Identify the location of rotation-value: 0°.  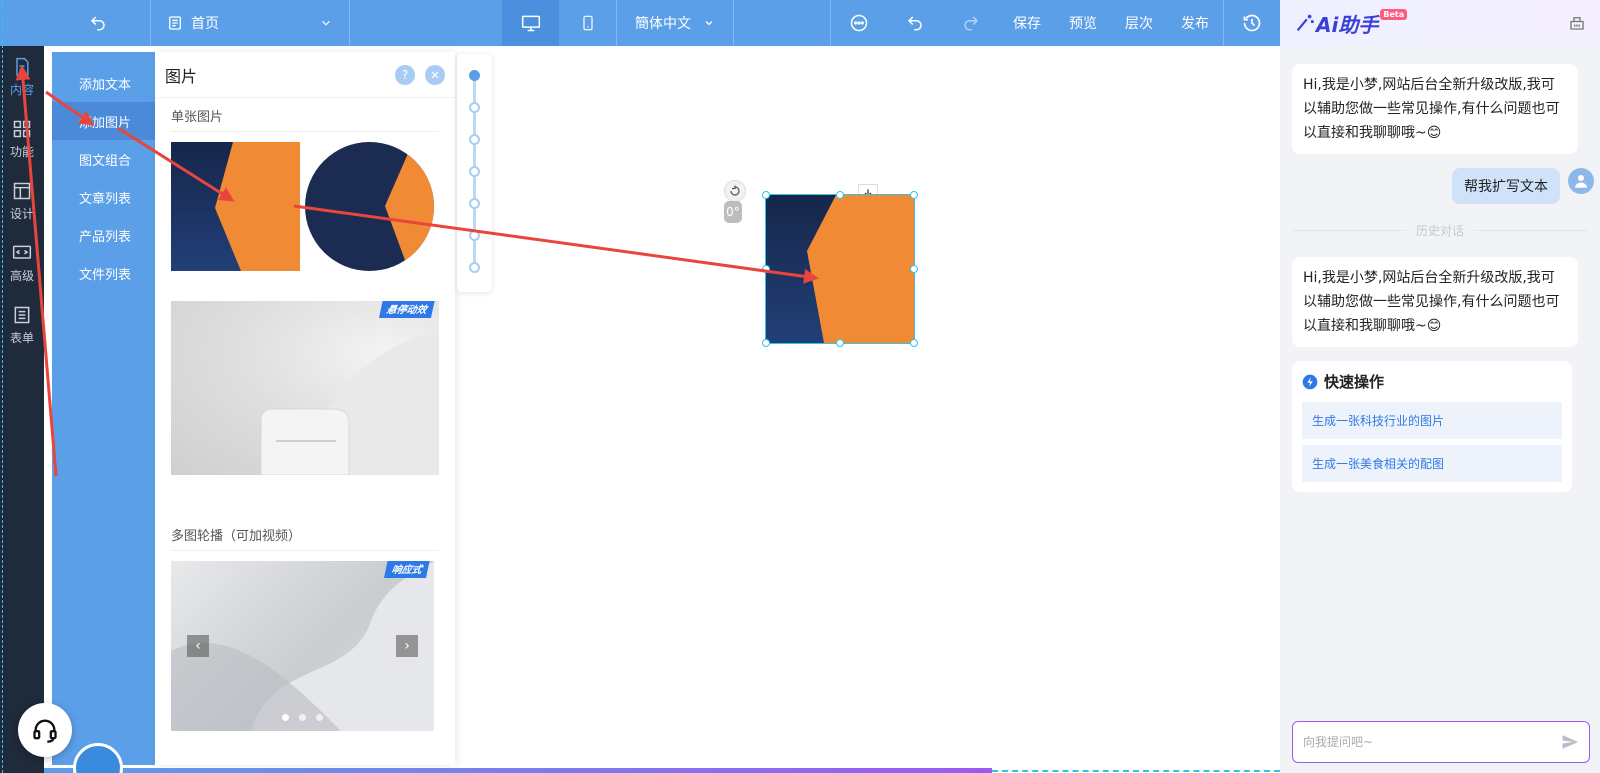
(733, 212).